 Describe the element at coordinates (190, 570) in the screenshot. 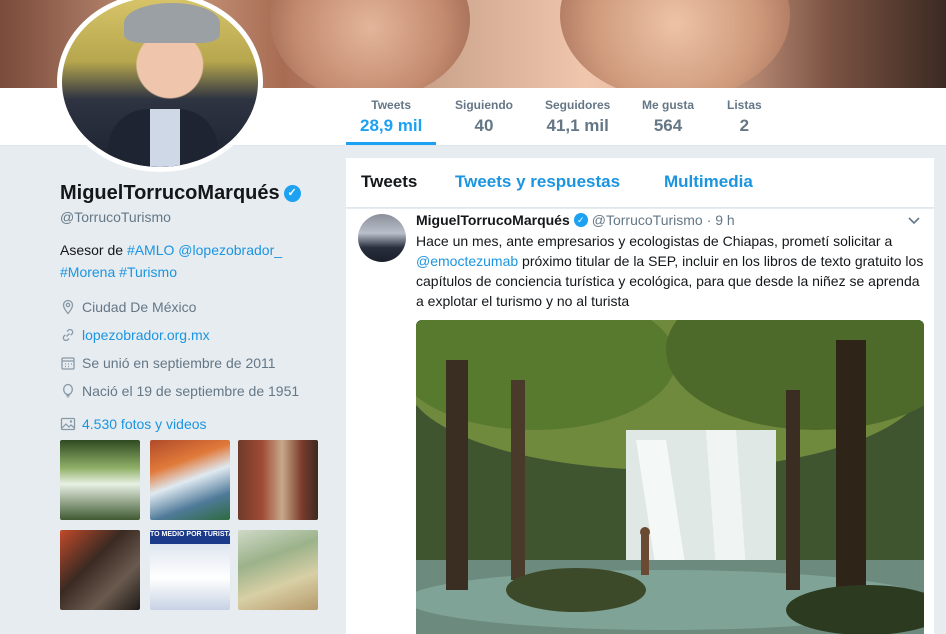

I see `photo-thumbnail: TO MEDIO POR TURISTA 53` at that location.